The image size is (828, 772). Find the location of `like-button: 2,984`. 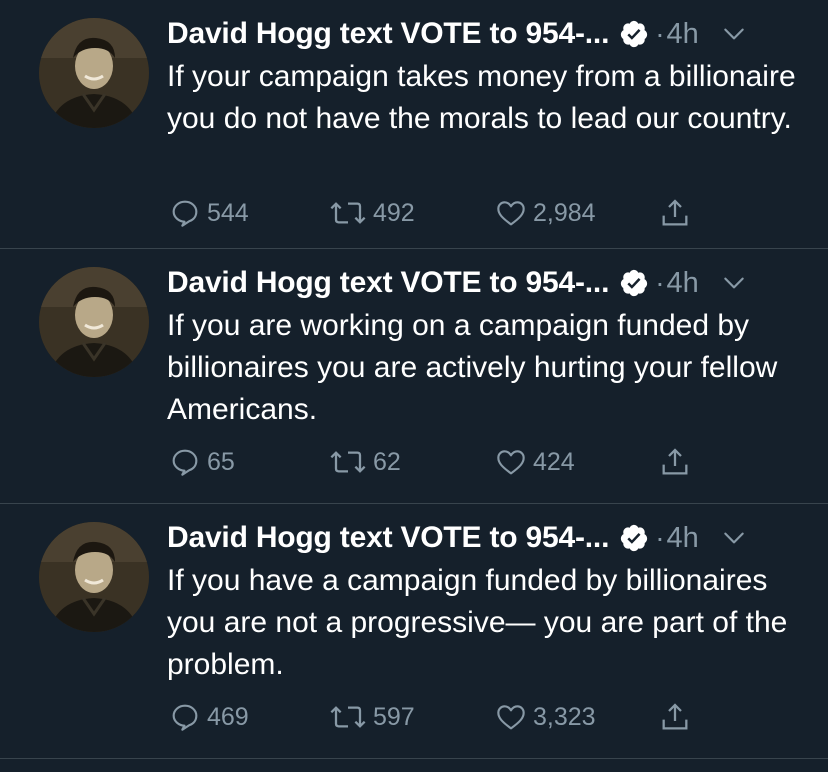

like-button: 2,984 is located at coordinates (545, 213).